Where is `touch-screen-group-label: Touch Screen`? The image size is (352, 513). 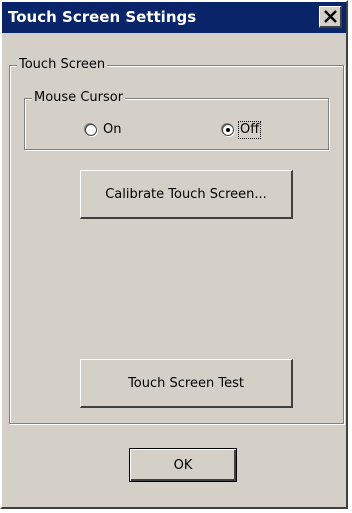
touch-screen-group-label: Touch Screen is located at coordinates (62, 65).